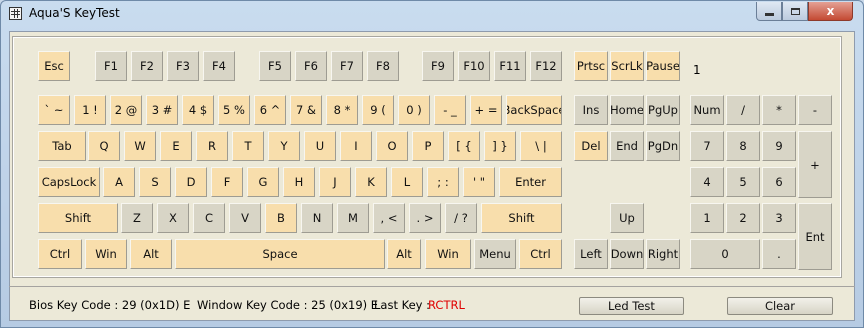  I want to click on key-v: V, so click(245, 218).